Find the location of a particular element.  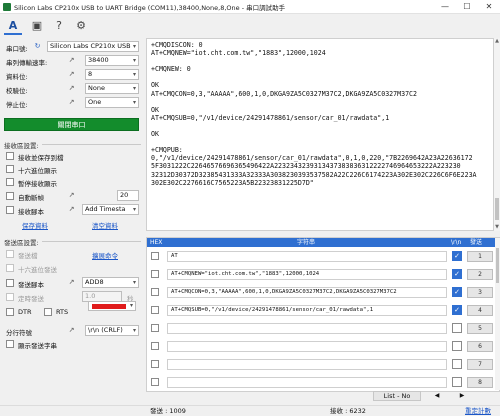

send-script-checkbox is located at coordinates (10, 283).